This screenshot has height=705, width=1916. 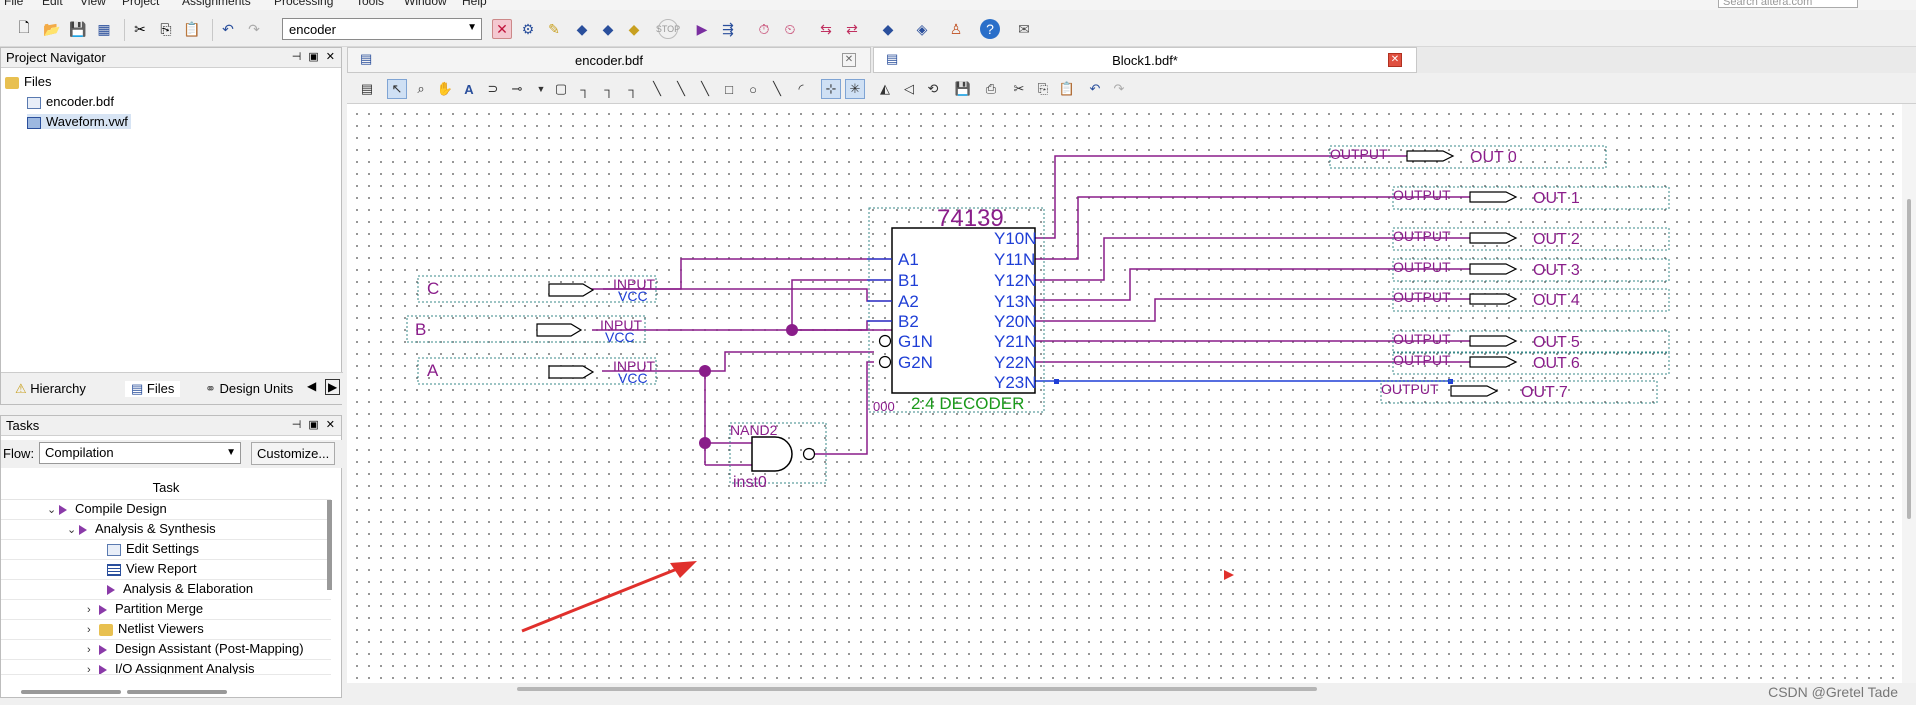 What do you see at coordinates (657, 89) in the screenshot?
I see `diagonal-node-icon: ╲` at bounding box center [657, 89].